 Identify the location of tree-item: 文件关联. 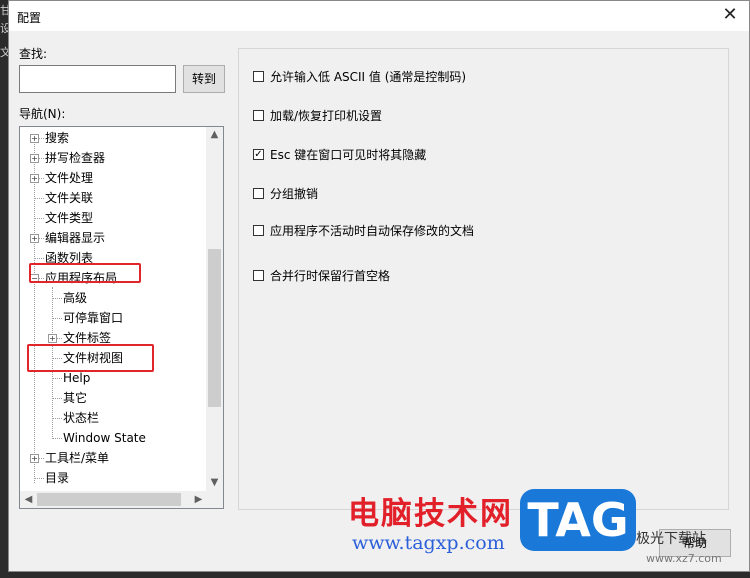
(69, 198).